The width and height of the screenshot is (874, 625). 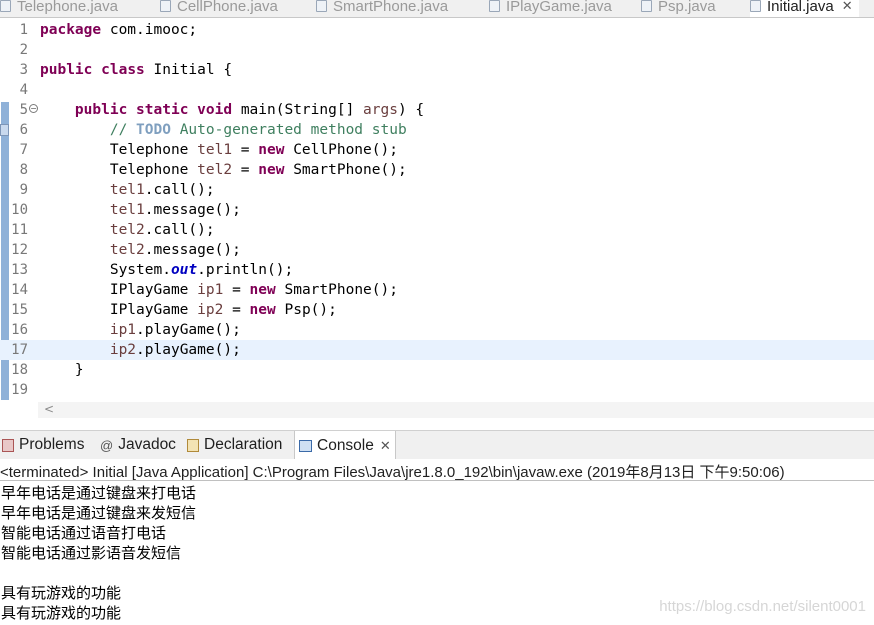 I want to click on tab-label: Javadoc, so click(x=147, y=444).